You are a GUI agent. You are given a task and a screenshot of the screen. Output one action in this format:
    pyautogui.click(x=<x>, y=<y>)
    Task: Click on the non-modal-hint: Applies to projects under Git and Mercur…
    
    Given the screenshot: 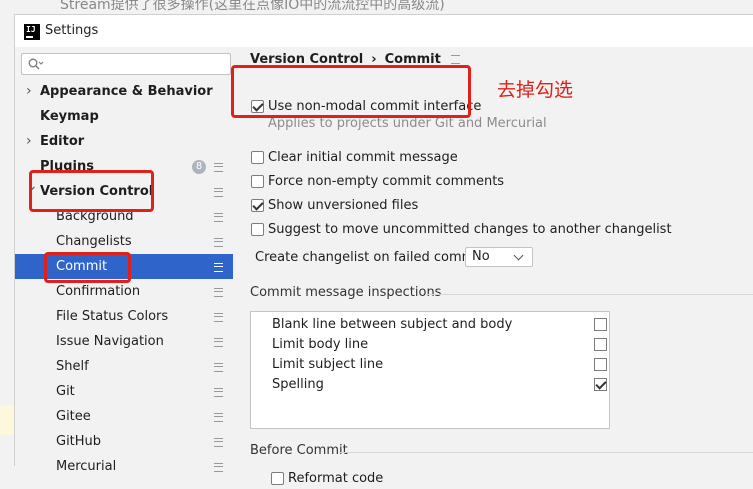 What is the action you would take?
    pyautogui.click(x=407, y=123)
    